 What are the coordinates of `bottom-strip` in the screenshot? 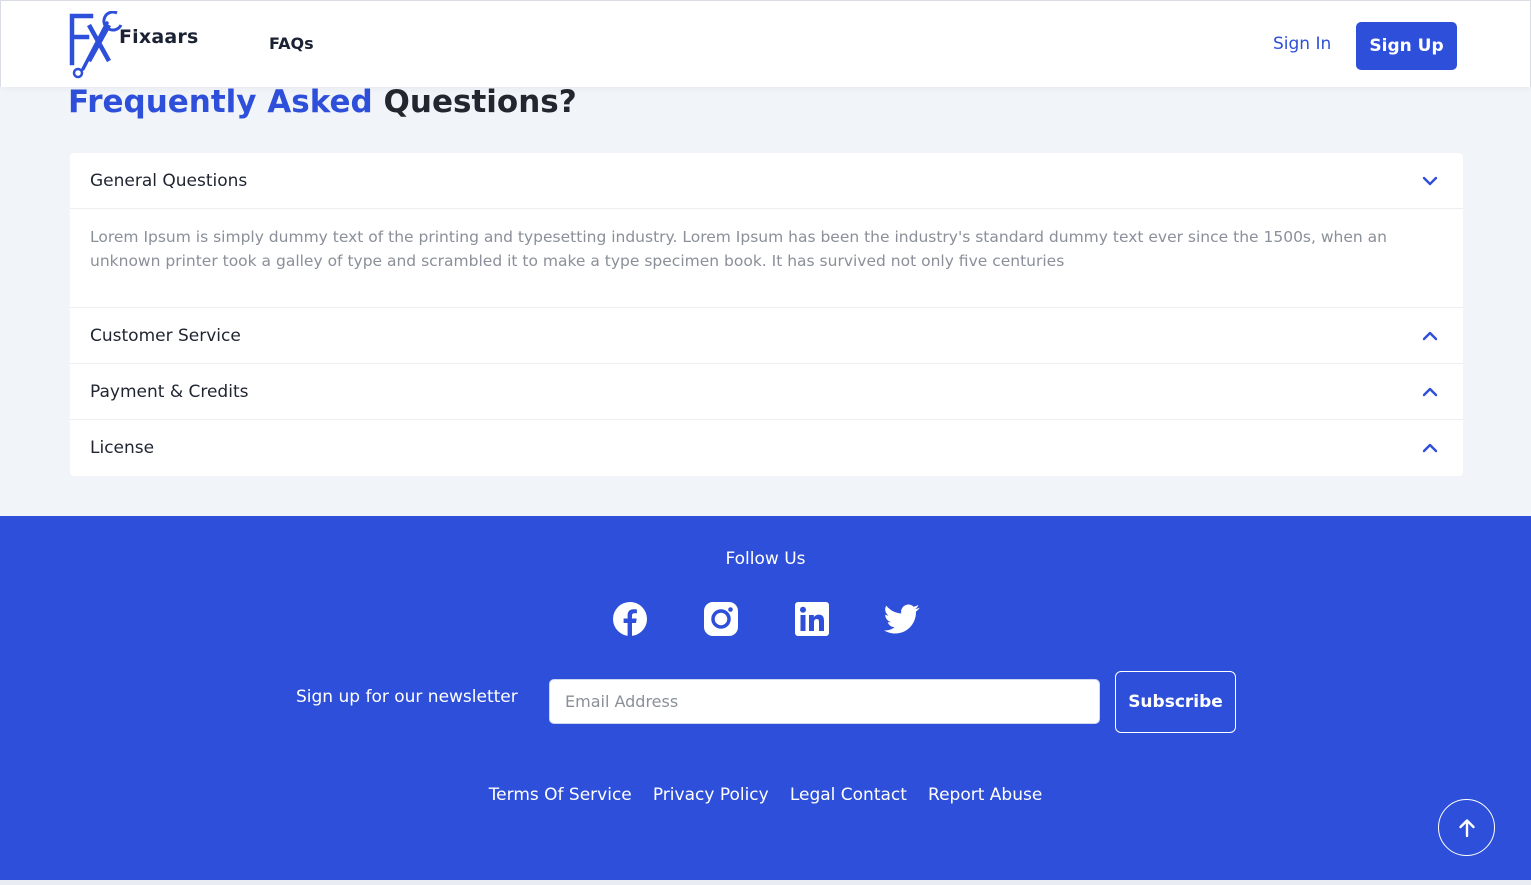 It's located at (765, 882).